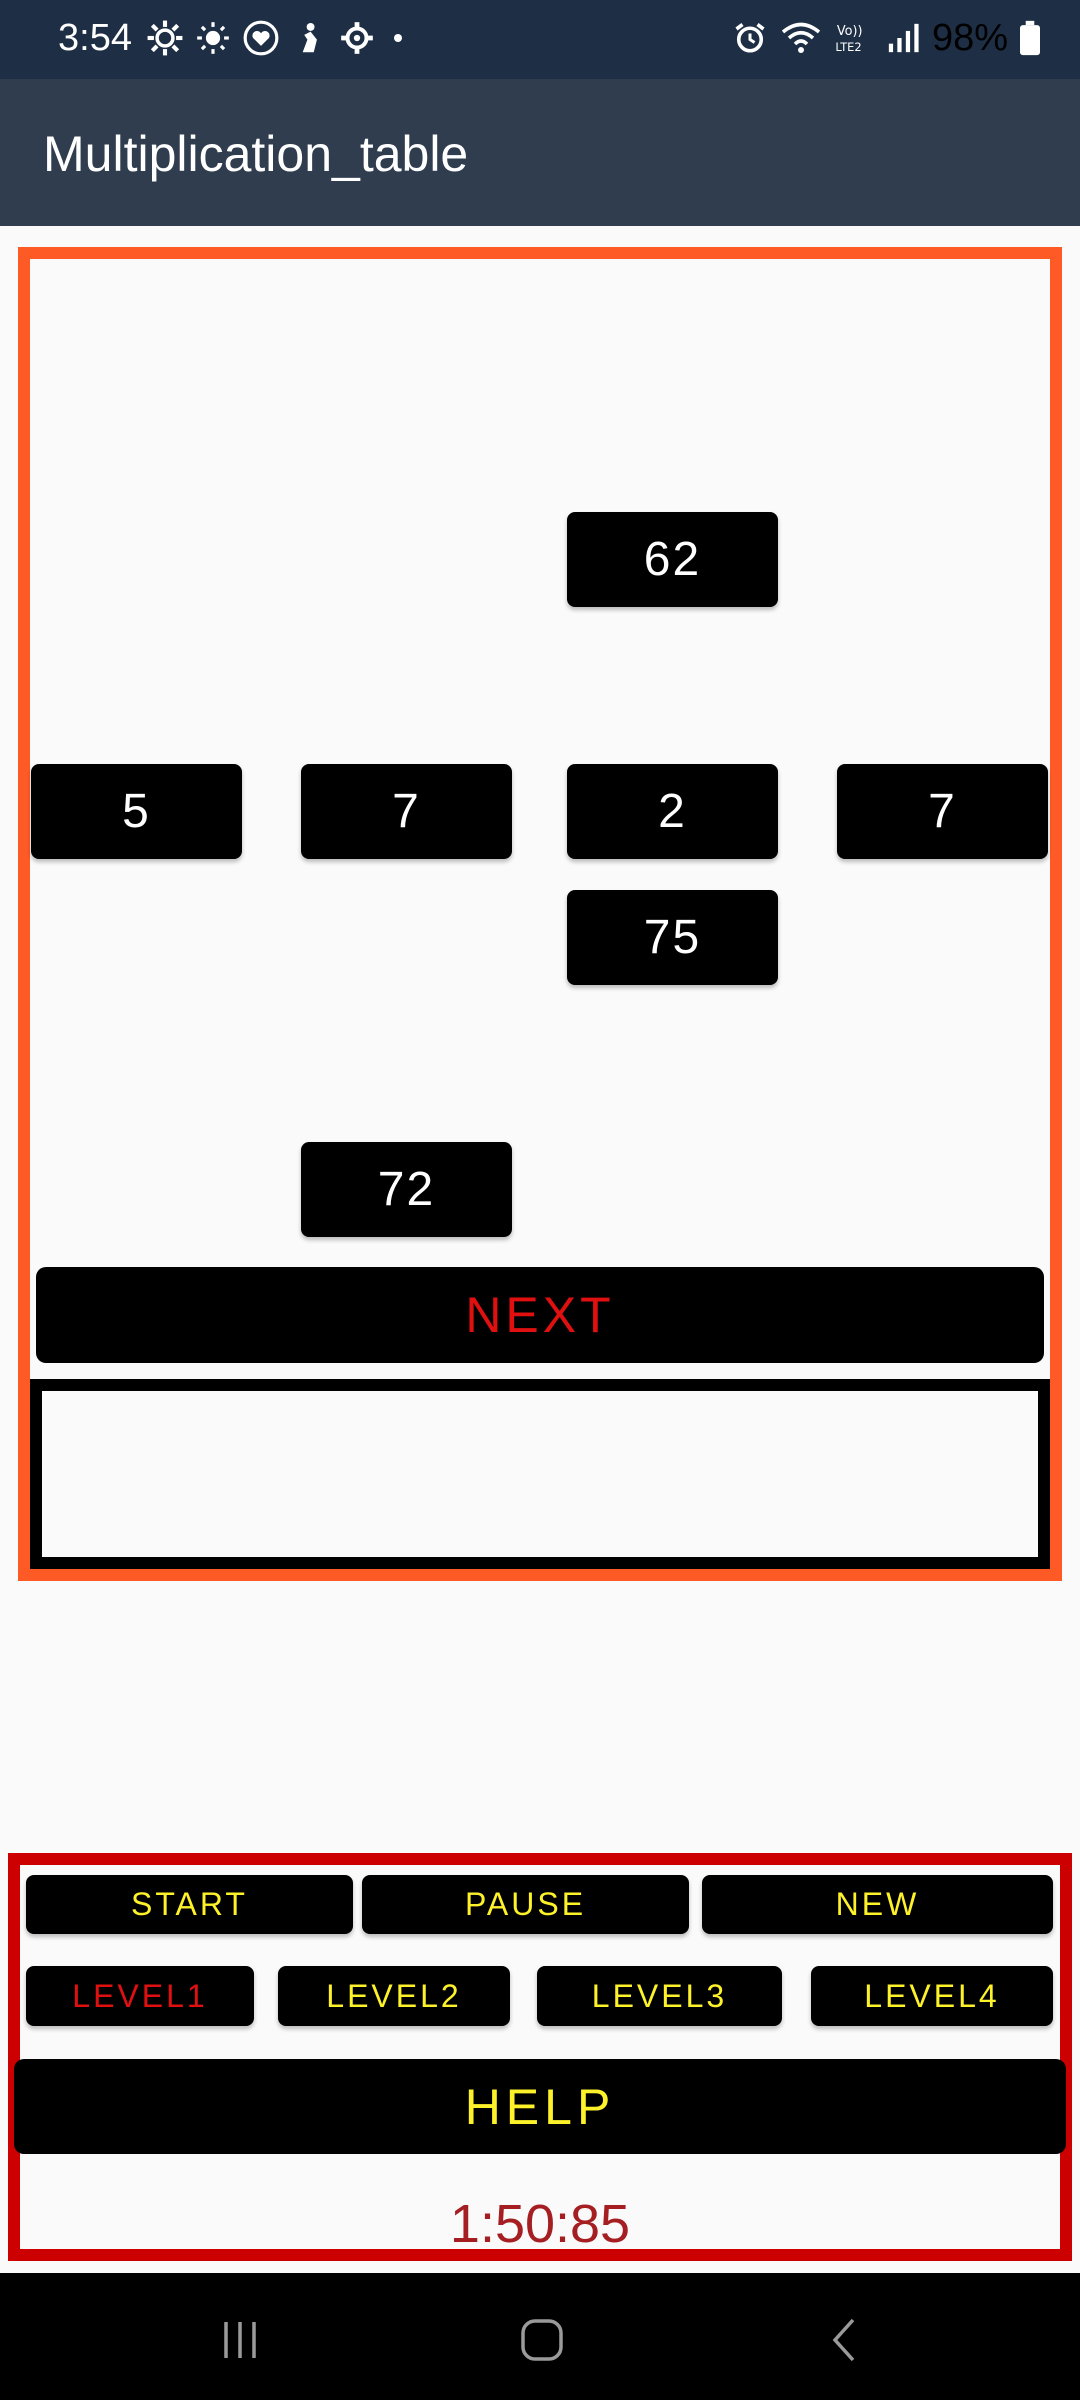 The image size is (1080, 2400). What do you see at coordinates (540, 2224) in the screenshot?
I see `timer: 1:50:85` at bounding box center [540, 2224].